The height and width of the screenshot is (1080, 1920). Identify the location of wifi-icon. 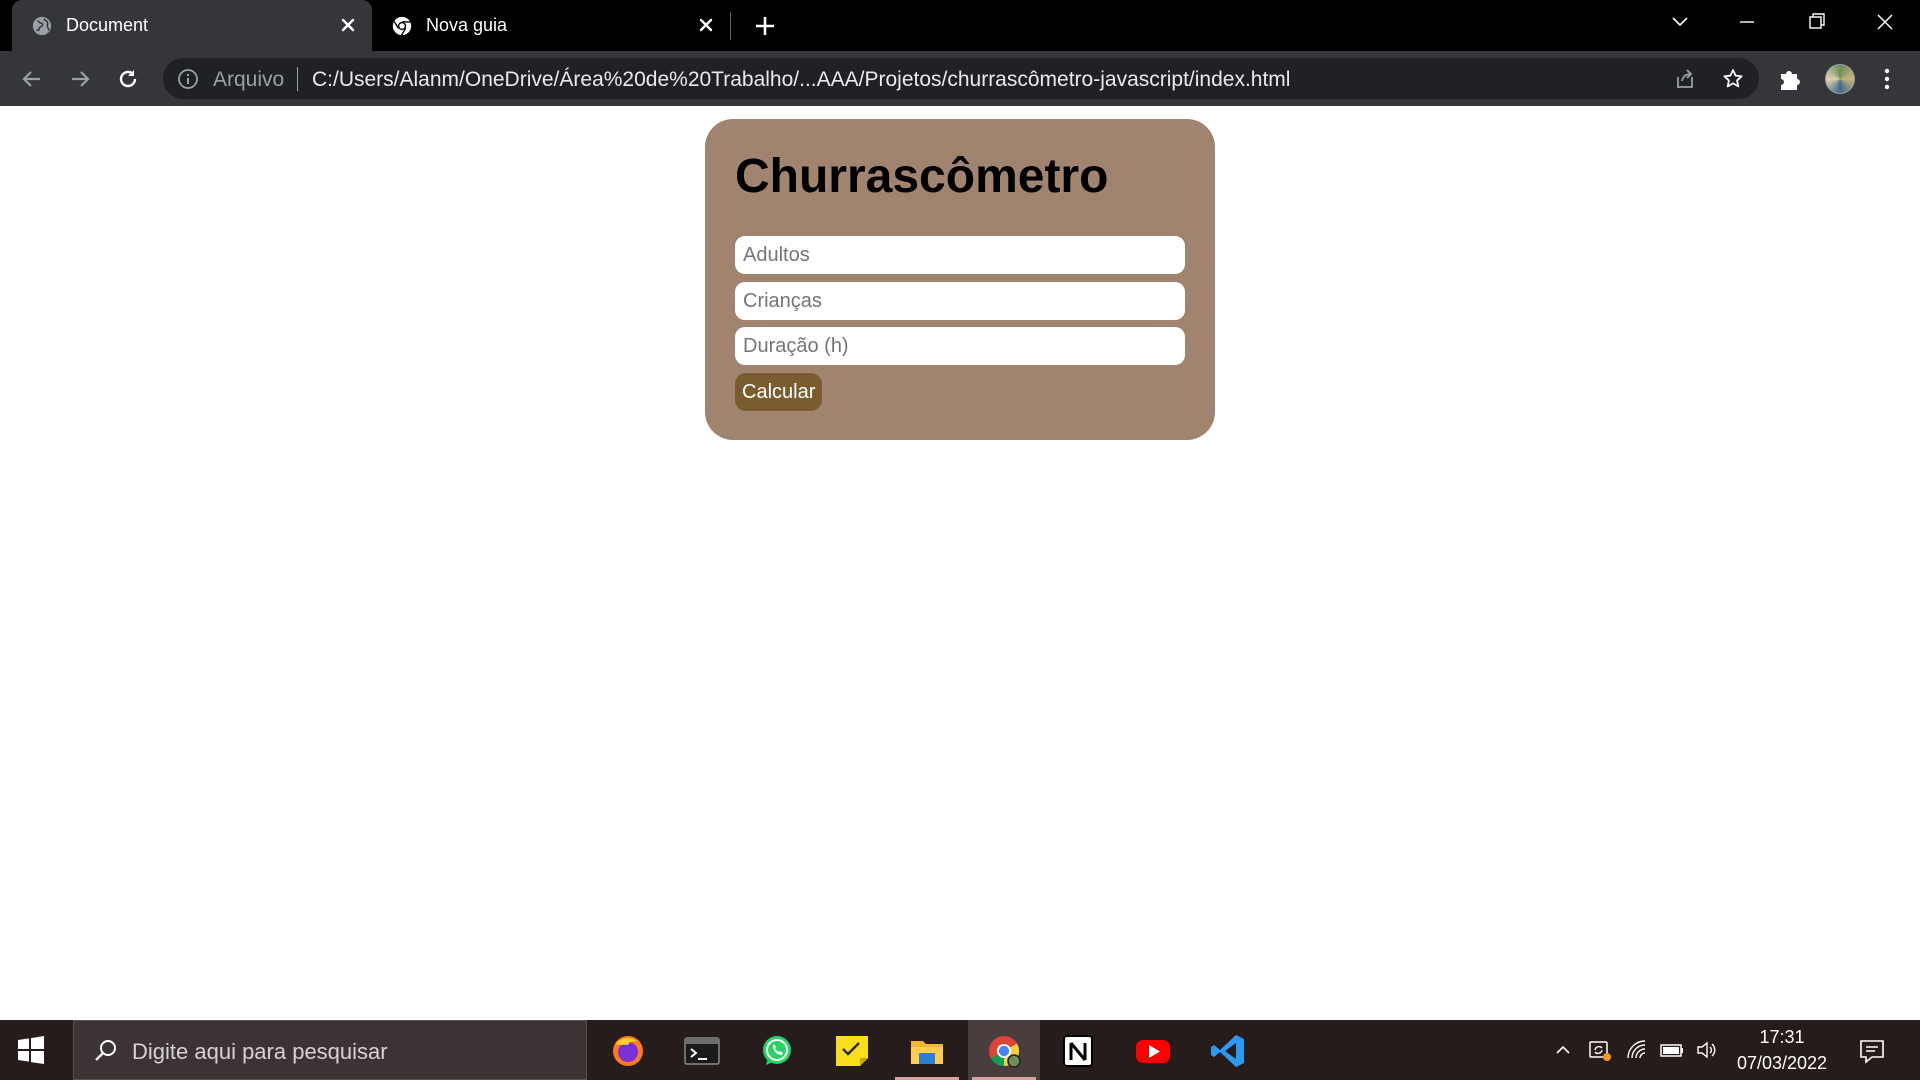
(1637, 1050).